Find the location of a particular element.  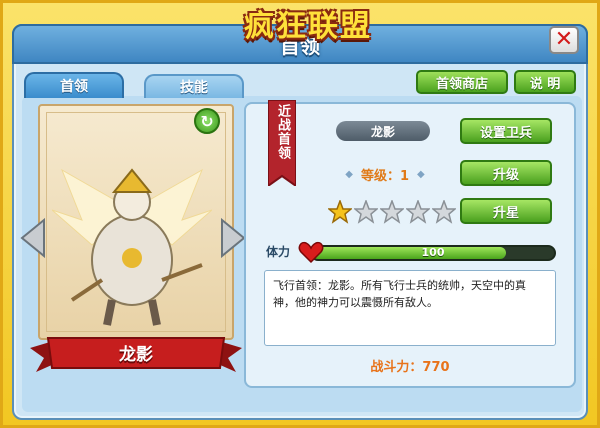

close-button: ✕ is located at coordinates (564, 40).